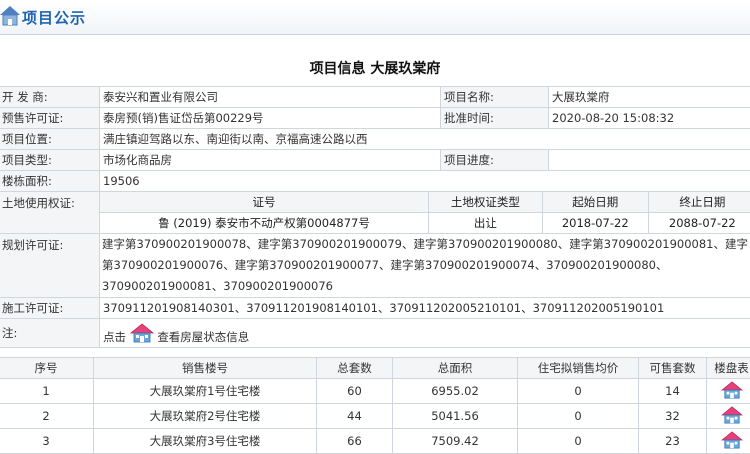 This screenshot has height=454, width=750. I want to click on land-end-value: 2088-07-22, so click(699, 223).